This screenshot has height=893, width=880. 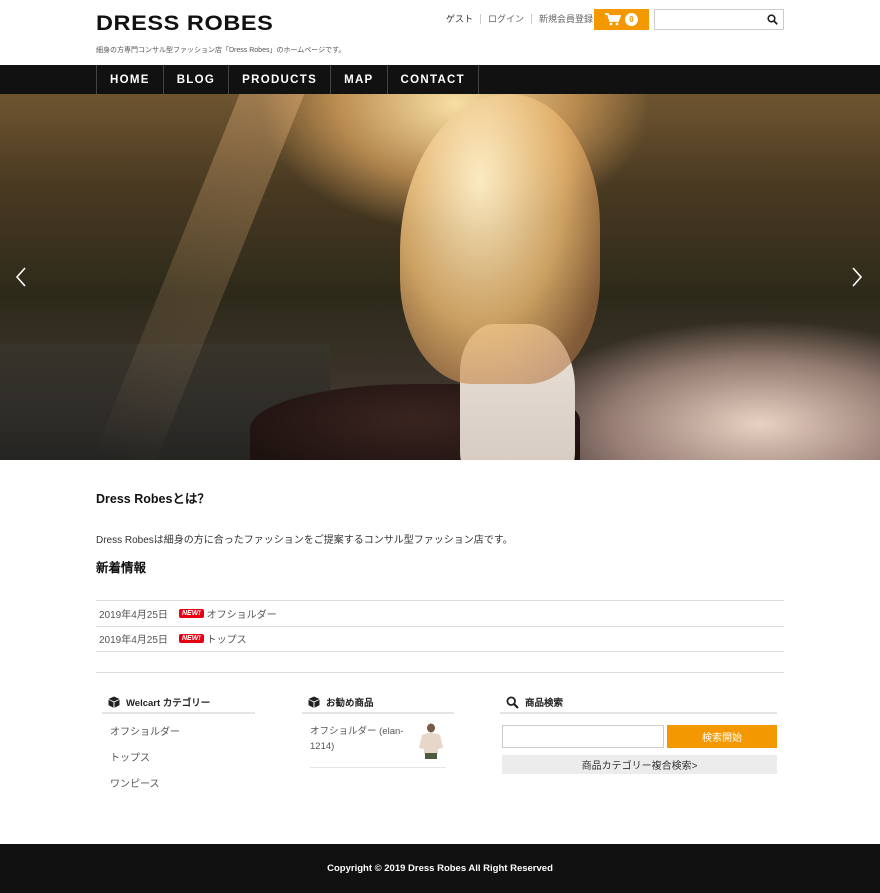 What do you see at coordinates (182, 785) in the screenshot?
I see `category-item: ワンピース` at bounding box center [182, 785].